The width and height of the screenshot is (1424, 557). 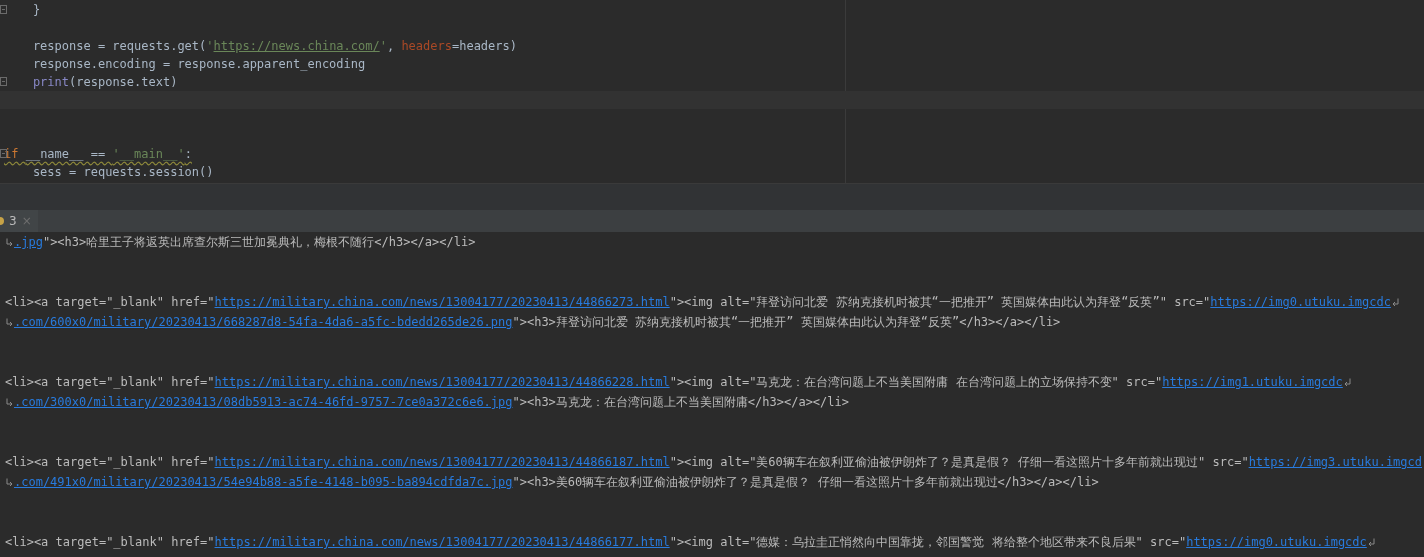 What do you see at coordinates (274, 46) in the screenshot?
I see `code-line: response = requests.get('https://news.china.com/', headers=headers)` at bounding box center [274, 46].